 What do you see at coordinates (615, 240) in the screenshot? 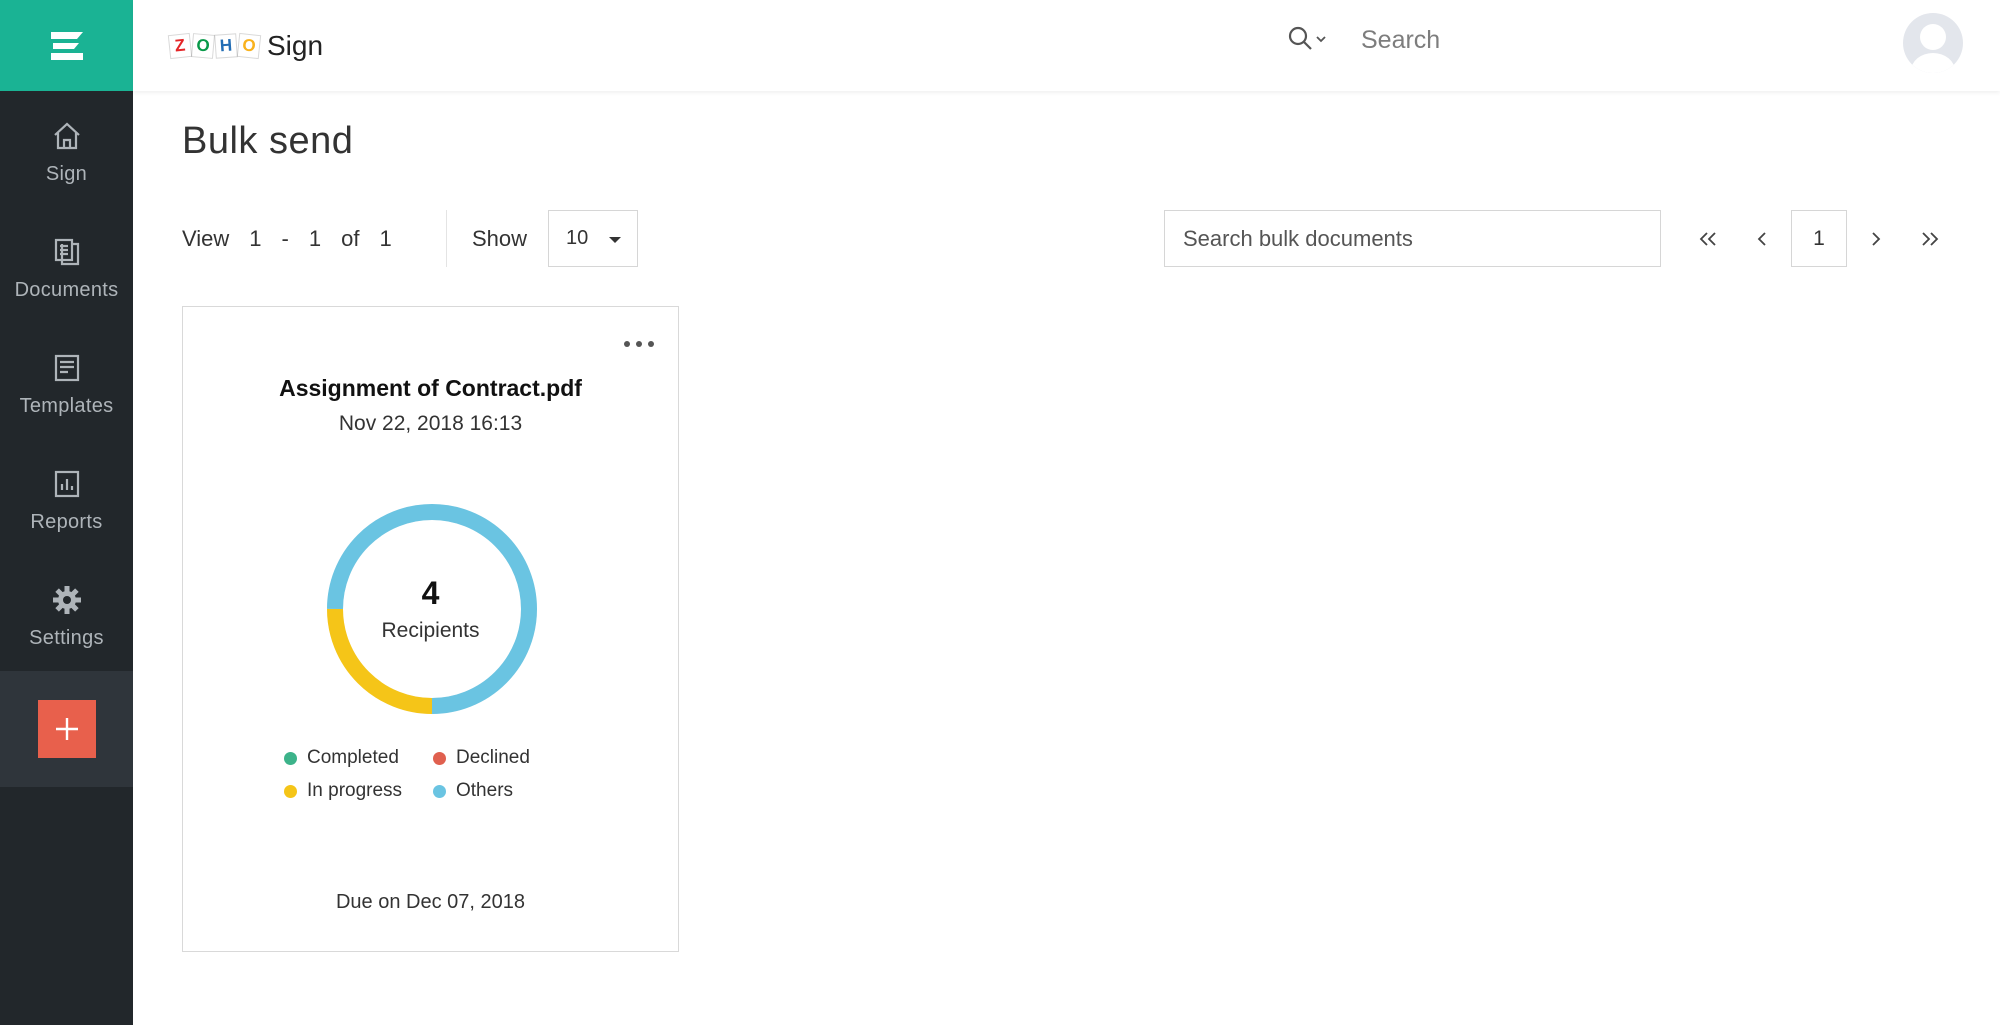
I see `caret-down-icon` at bounding box center [615, 240].